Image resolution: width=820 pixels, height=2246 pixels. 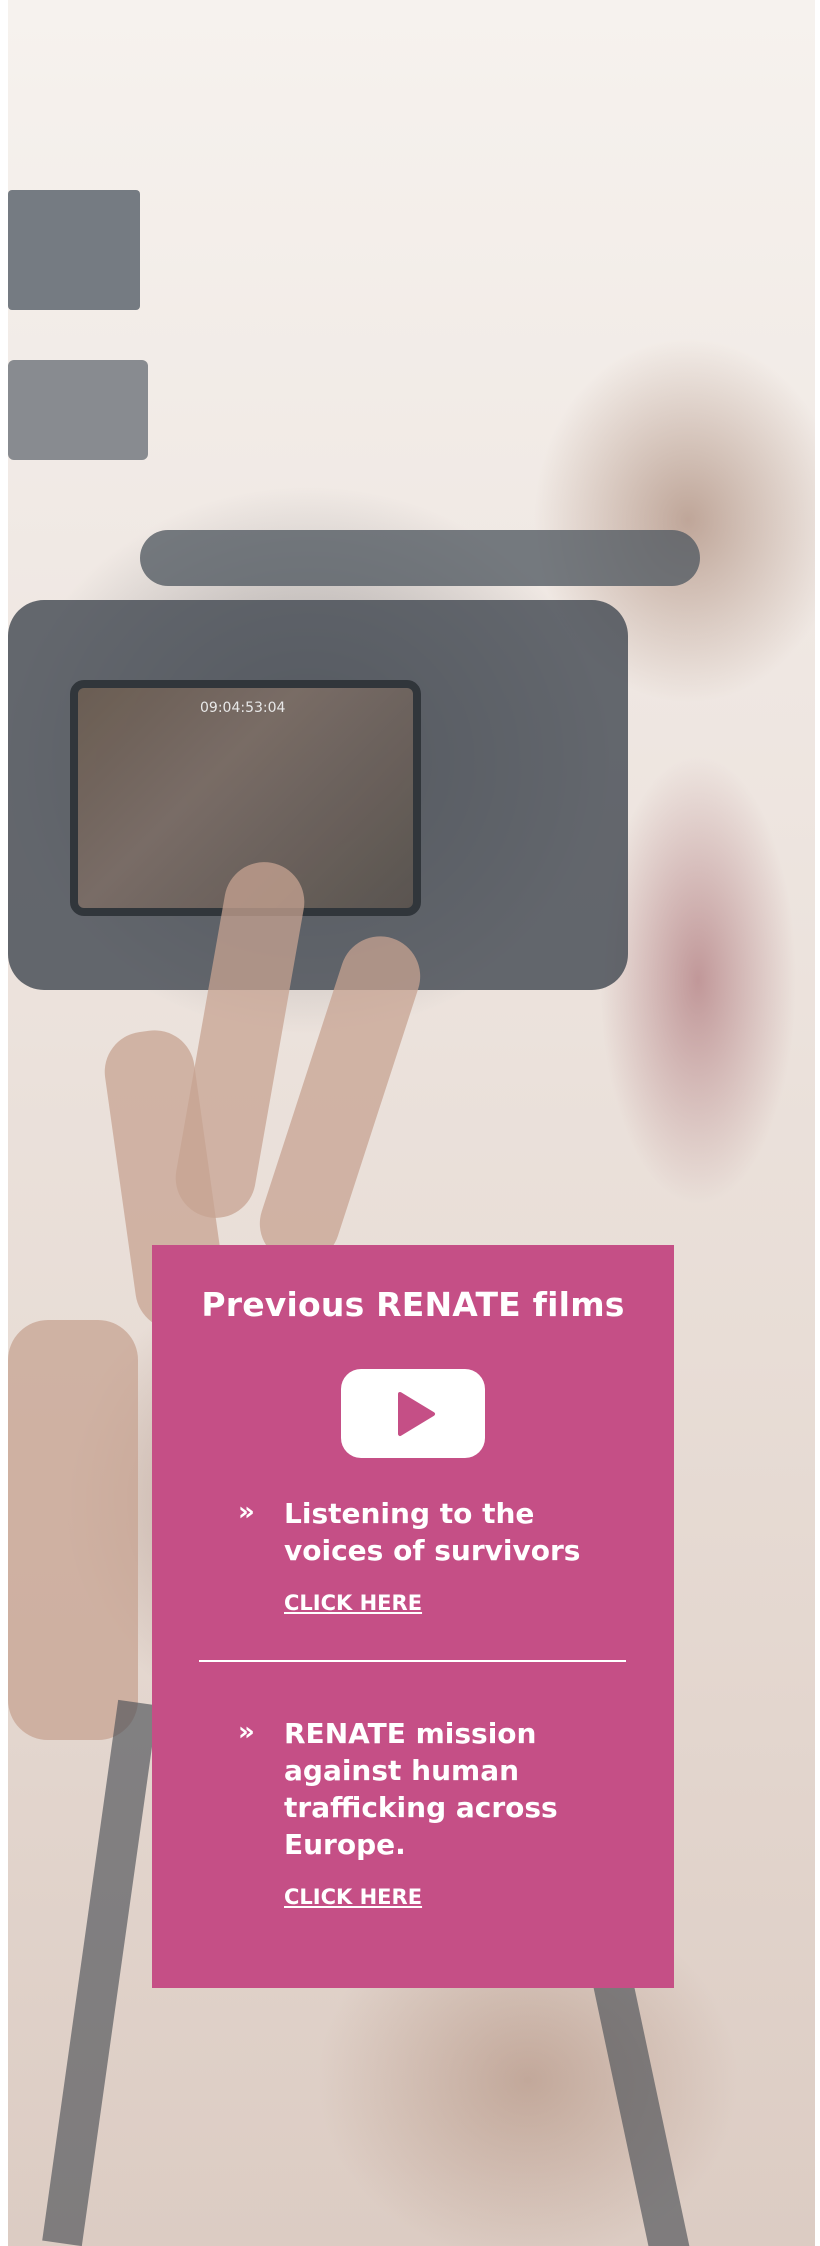 I want to click on play-button, so click(x=413, y=1413).